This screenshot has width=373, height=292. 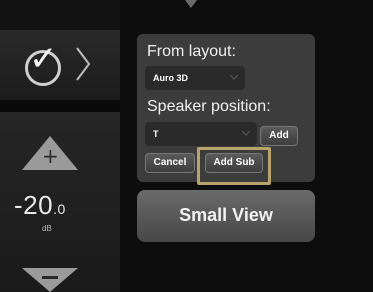 I want to click on cancel-button: Cancel, so click(x=170, y=163).